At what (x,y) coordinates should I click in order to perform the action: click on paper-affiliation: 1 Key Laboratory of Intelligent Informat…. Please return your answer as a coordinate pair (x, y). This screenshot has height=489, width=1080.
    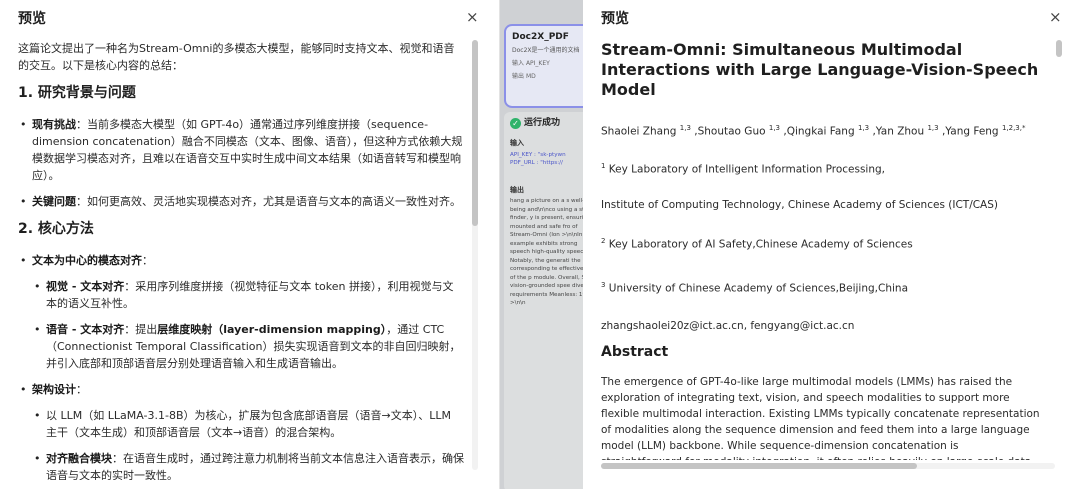
    Looking at the image, I should click on (743, 168).